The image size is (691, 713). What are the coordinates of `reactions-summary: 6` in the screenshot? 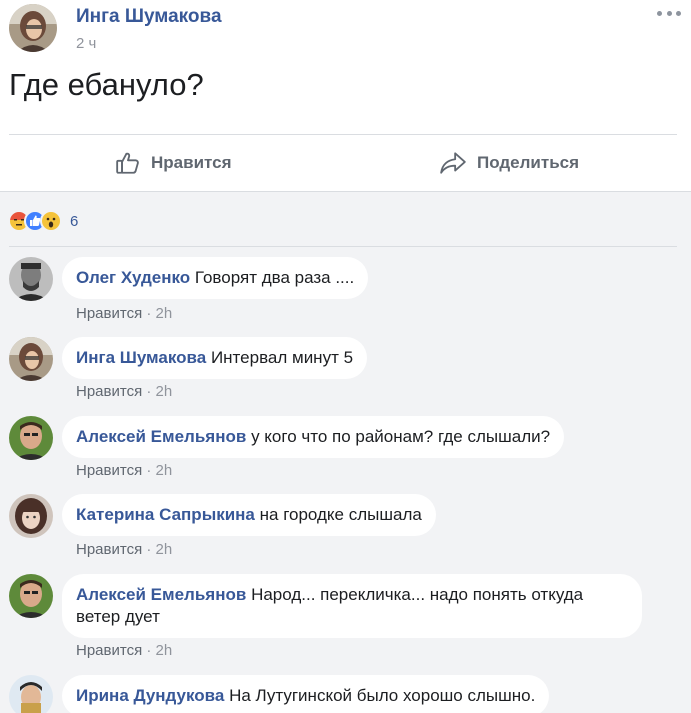 It's located at (43, 221).